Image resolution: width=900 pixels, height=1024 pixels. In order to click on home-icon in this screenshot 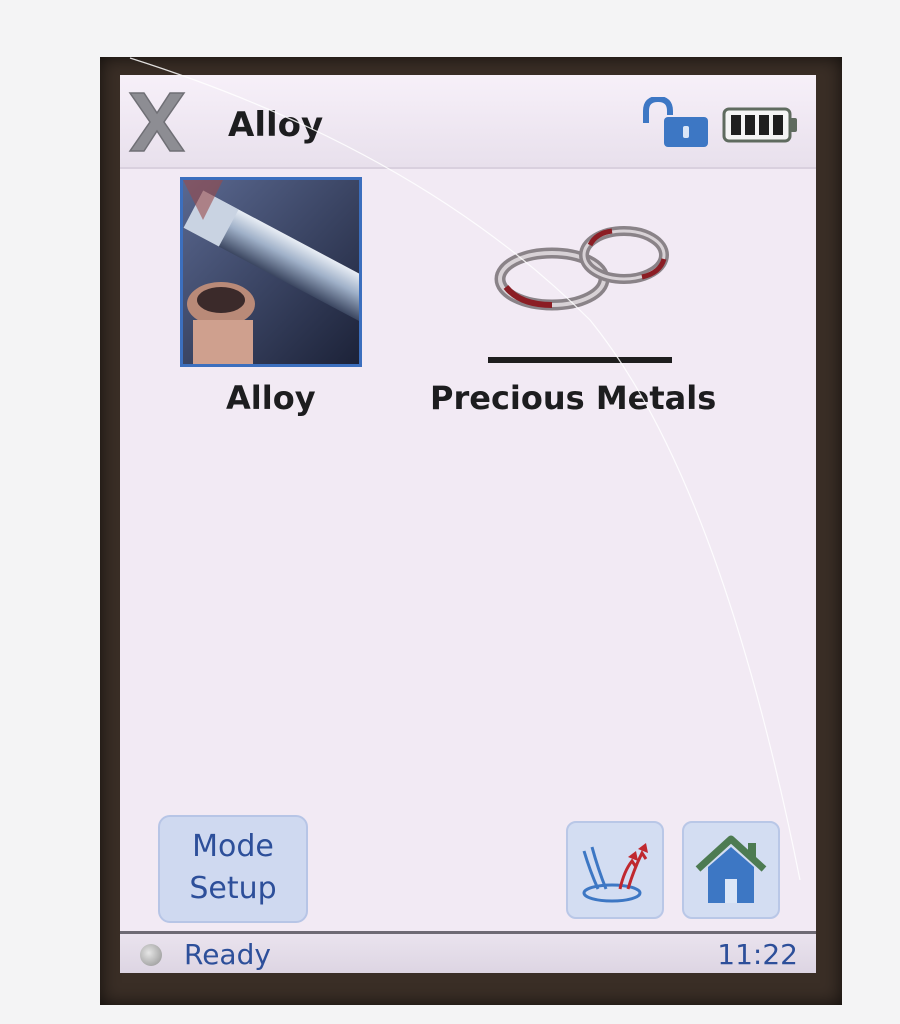, I will do `click(731, 869)`.